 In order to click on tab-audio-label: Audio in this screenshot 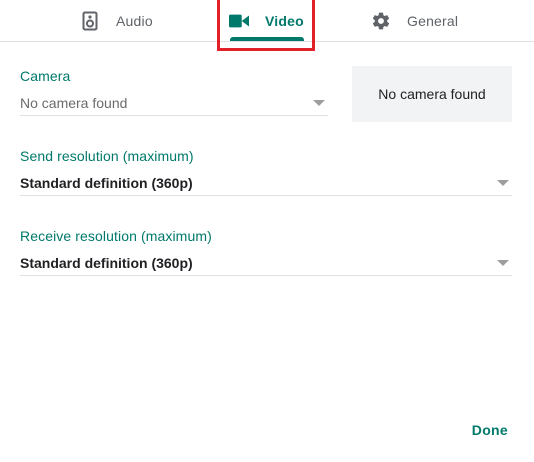, I will do `click(134, 20)`.